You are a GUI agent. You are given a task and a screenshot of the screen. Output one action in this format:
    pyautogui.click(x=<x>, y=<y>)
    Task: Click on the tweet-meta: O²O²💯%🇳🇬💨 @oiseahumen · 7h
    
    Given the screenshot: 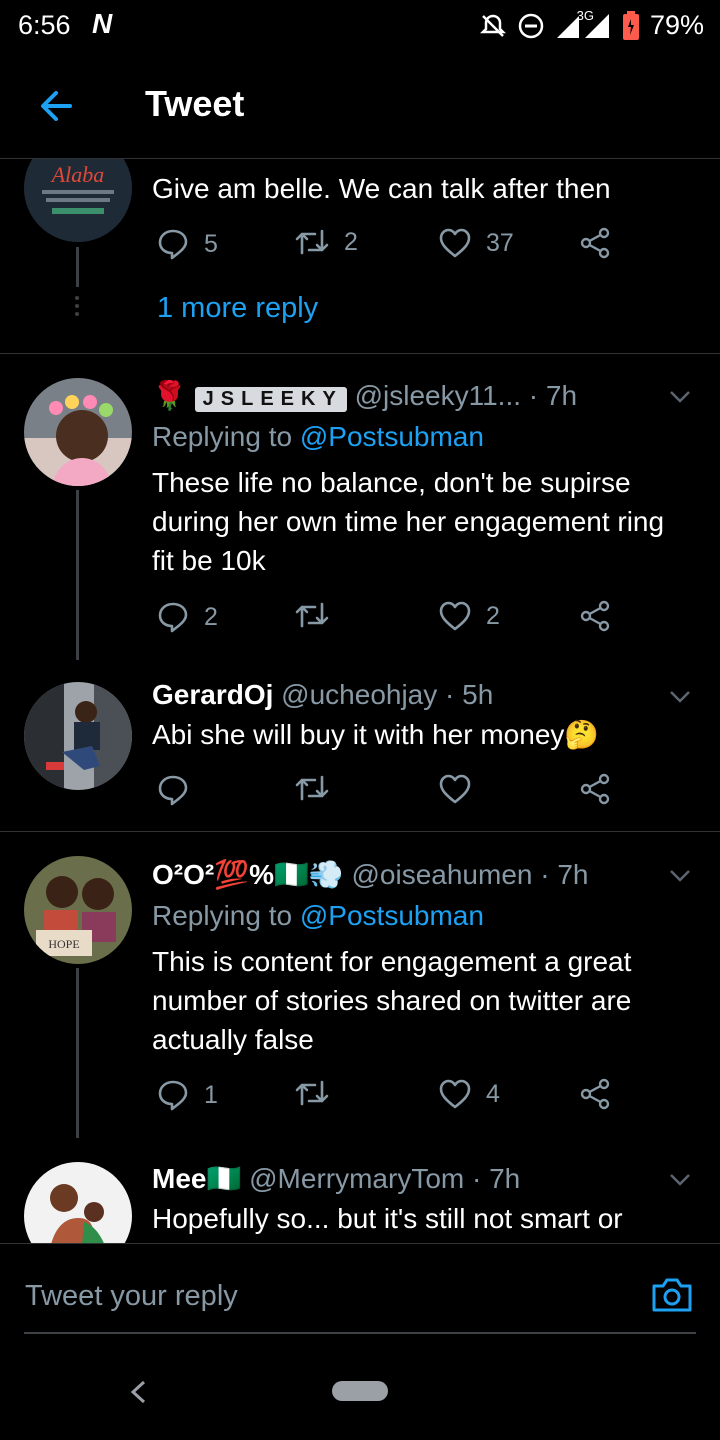 What is the action you would take?
    pyautogui.click(x=370, y=874)
    